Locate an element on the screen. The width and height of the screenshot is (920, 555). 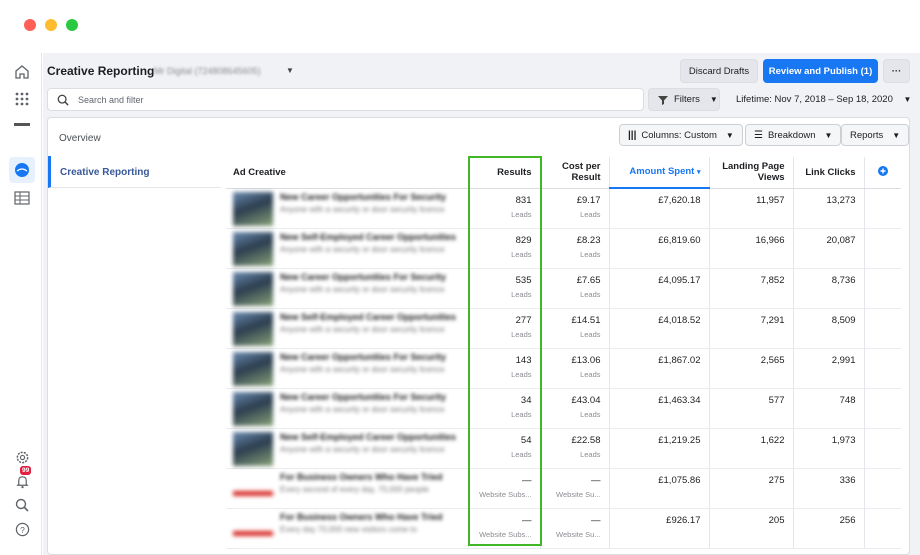
search-icon is located at coordinates (22, 505).